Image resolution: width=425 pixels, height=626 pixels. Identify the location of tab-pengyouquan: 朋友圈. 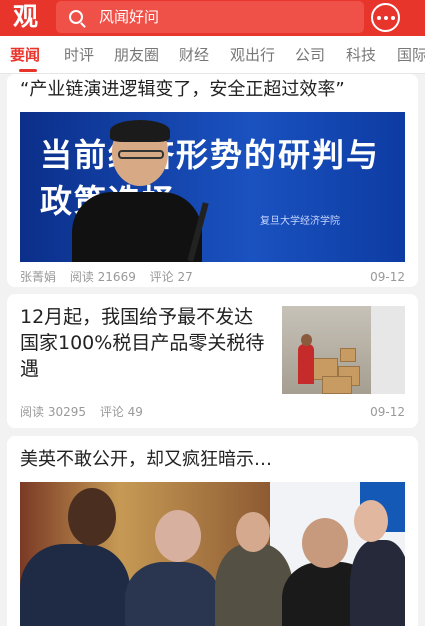
(136, 55).